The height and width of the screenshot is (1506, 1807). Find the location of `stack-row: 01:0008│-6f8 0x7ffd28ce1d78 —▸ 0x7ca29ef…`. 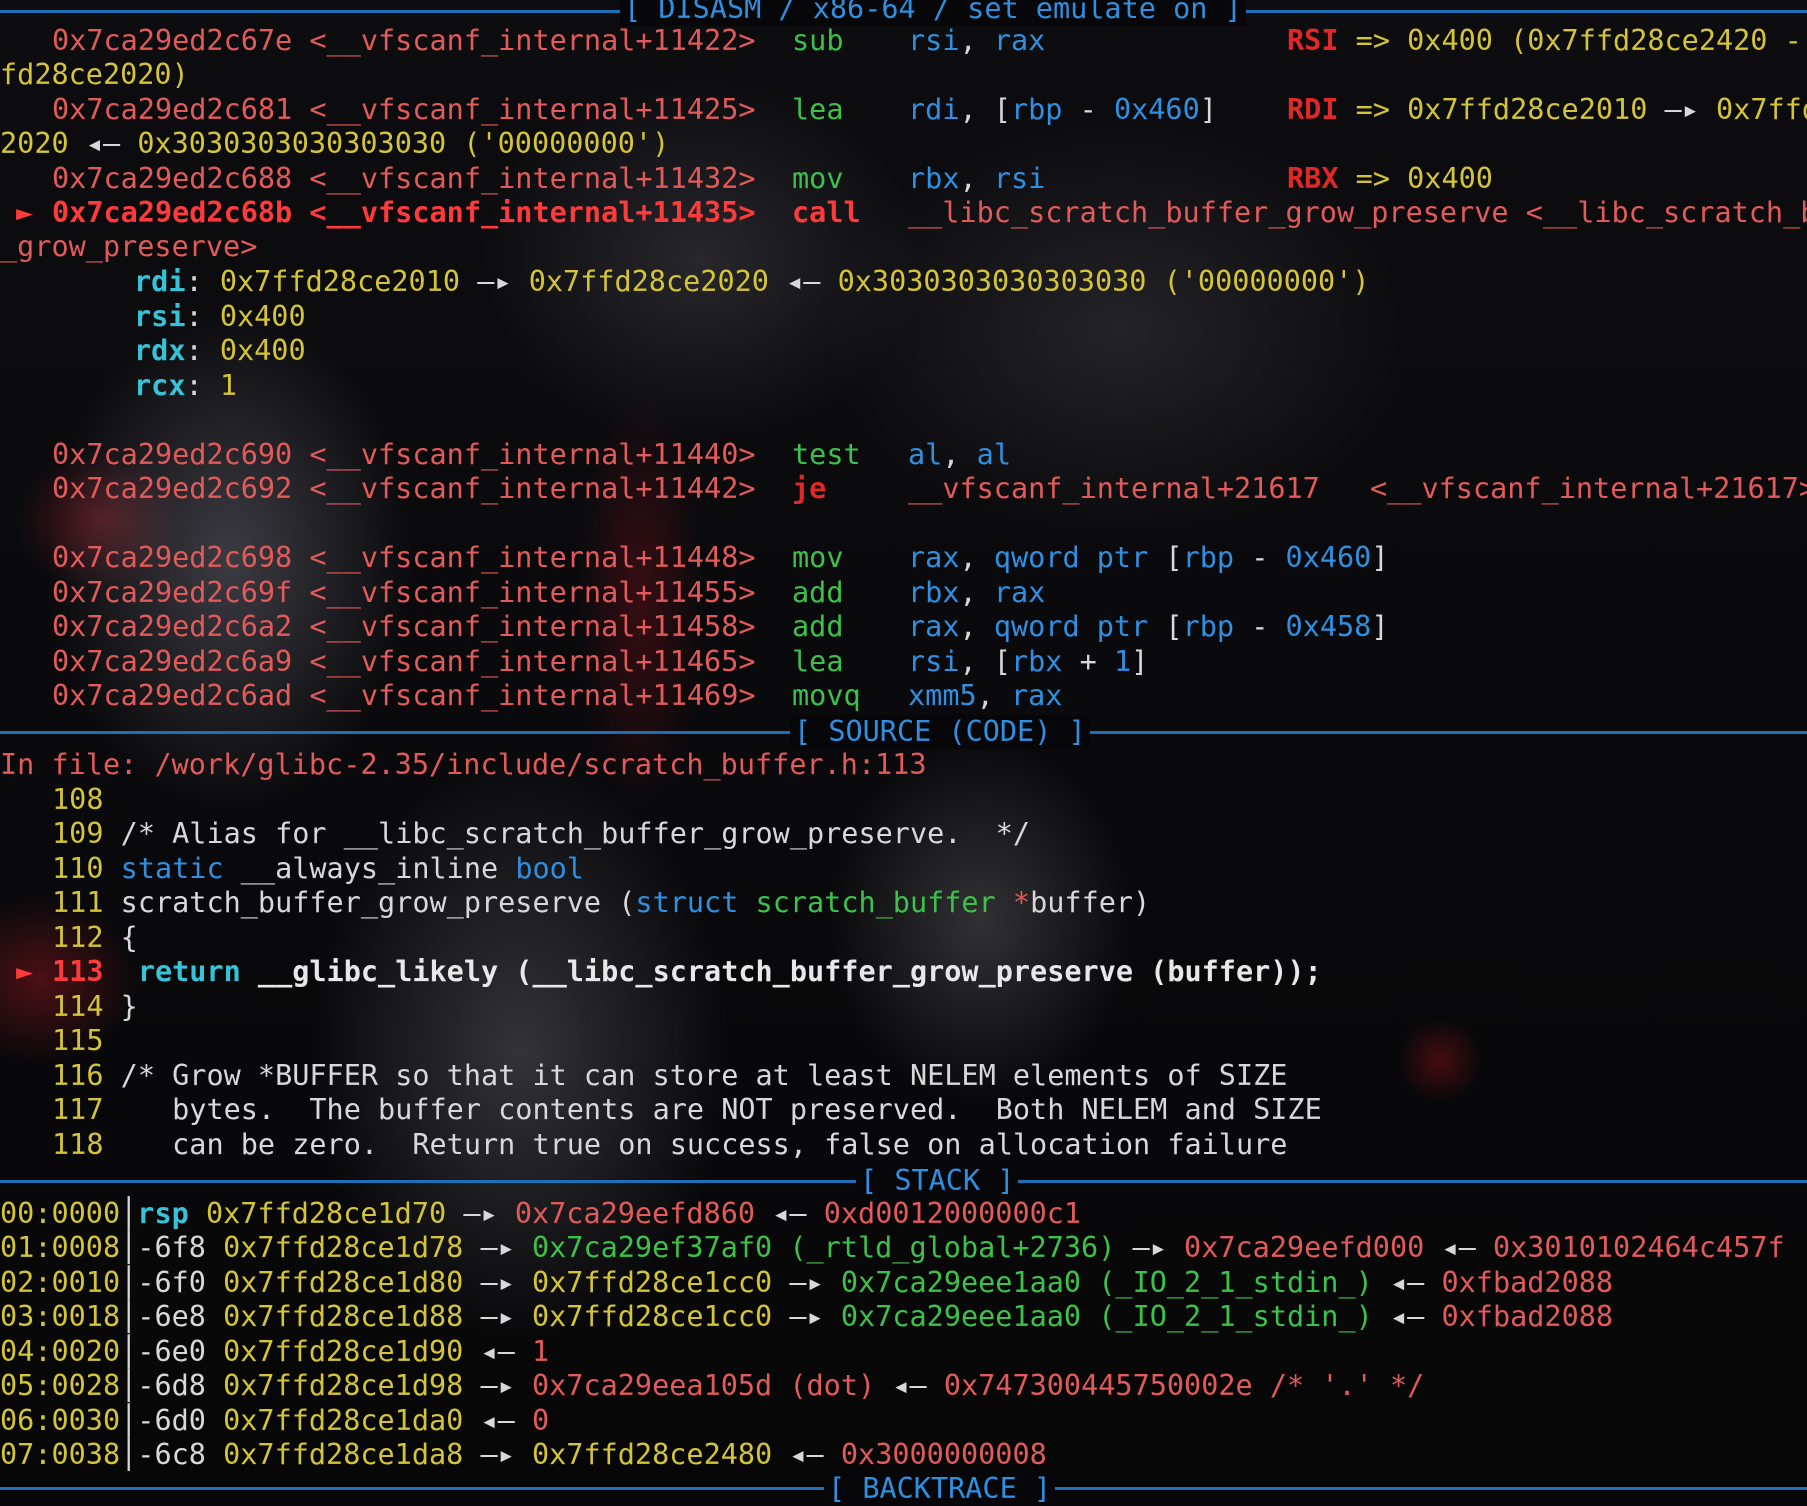

stack-row: 01:0008│-6f8 0x7ffd28ce1d78 —▸ 0x7ca29ef… is located at coordinates (892, 1248).